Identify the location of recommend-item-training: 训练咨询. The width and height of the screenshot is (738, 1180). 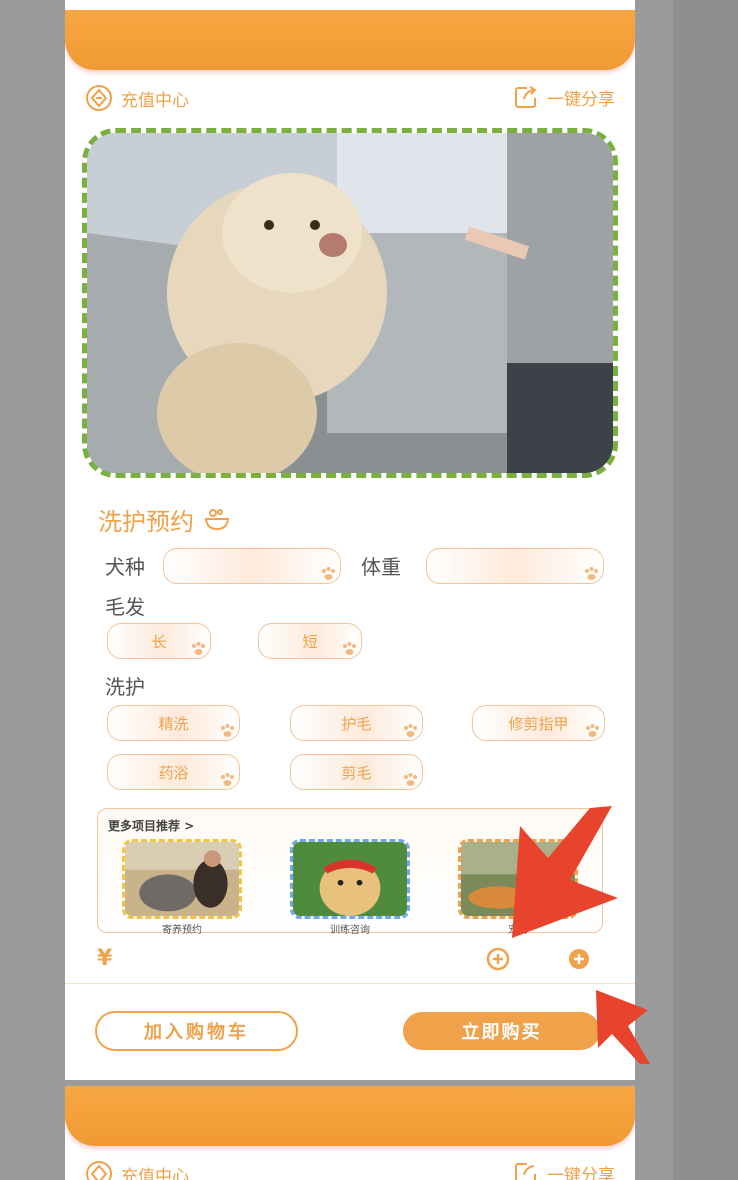
(350, 887).